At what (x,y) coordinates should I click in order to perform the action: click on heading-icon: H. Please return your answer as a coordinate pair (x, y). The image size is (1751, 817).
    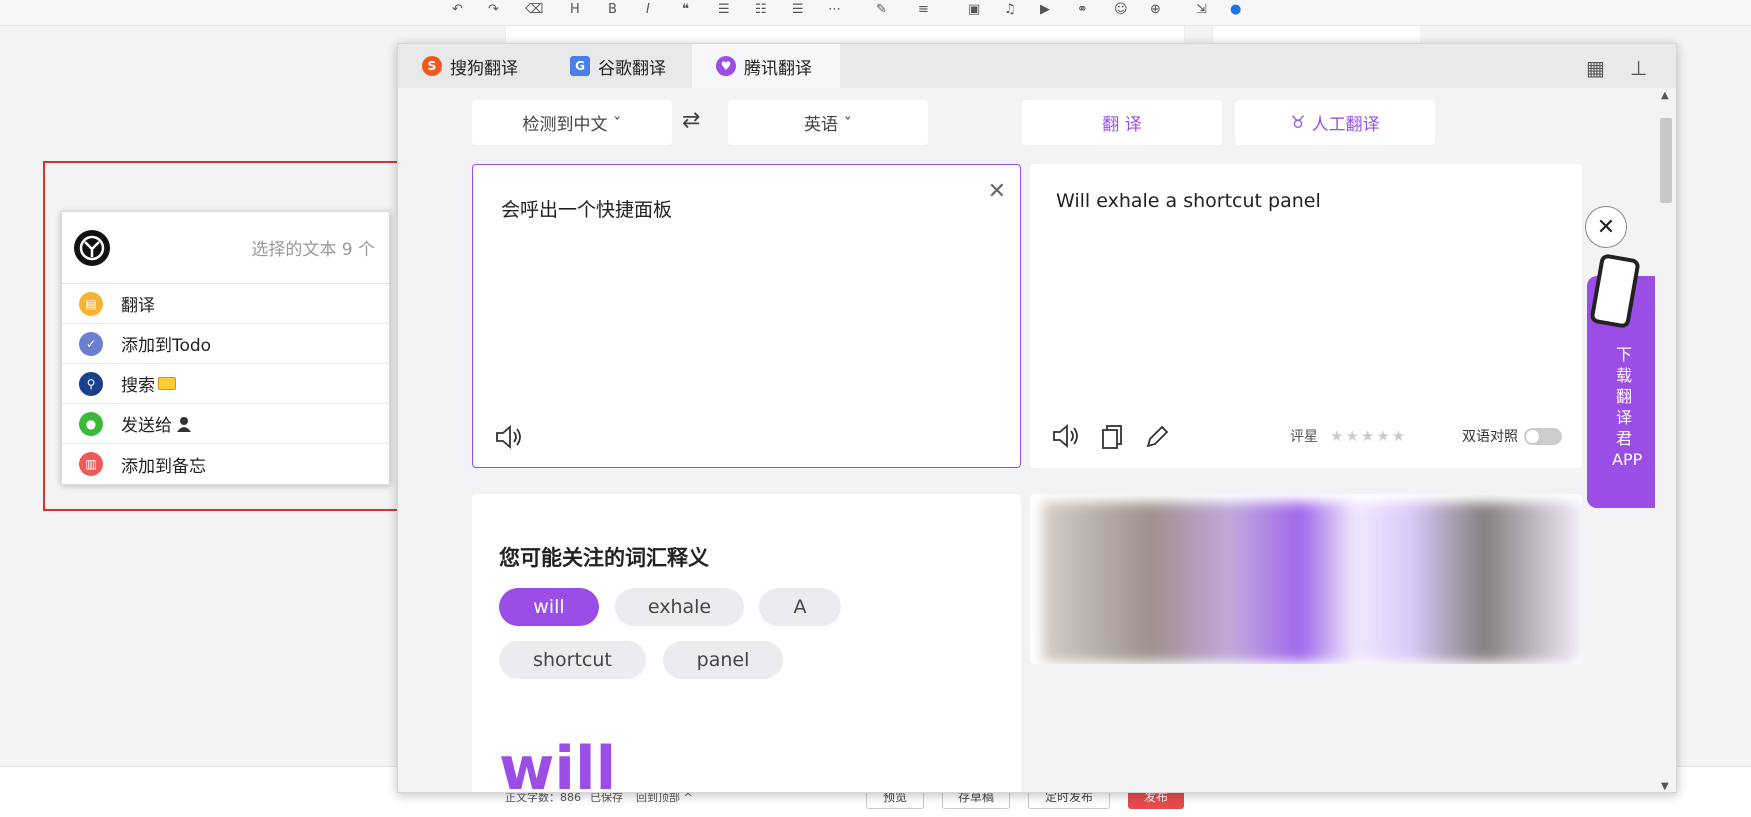
    Looking at the image, I should click on (575, 9).